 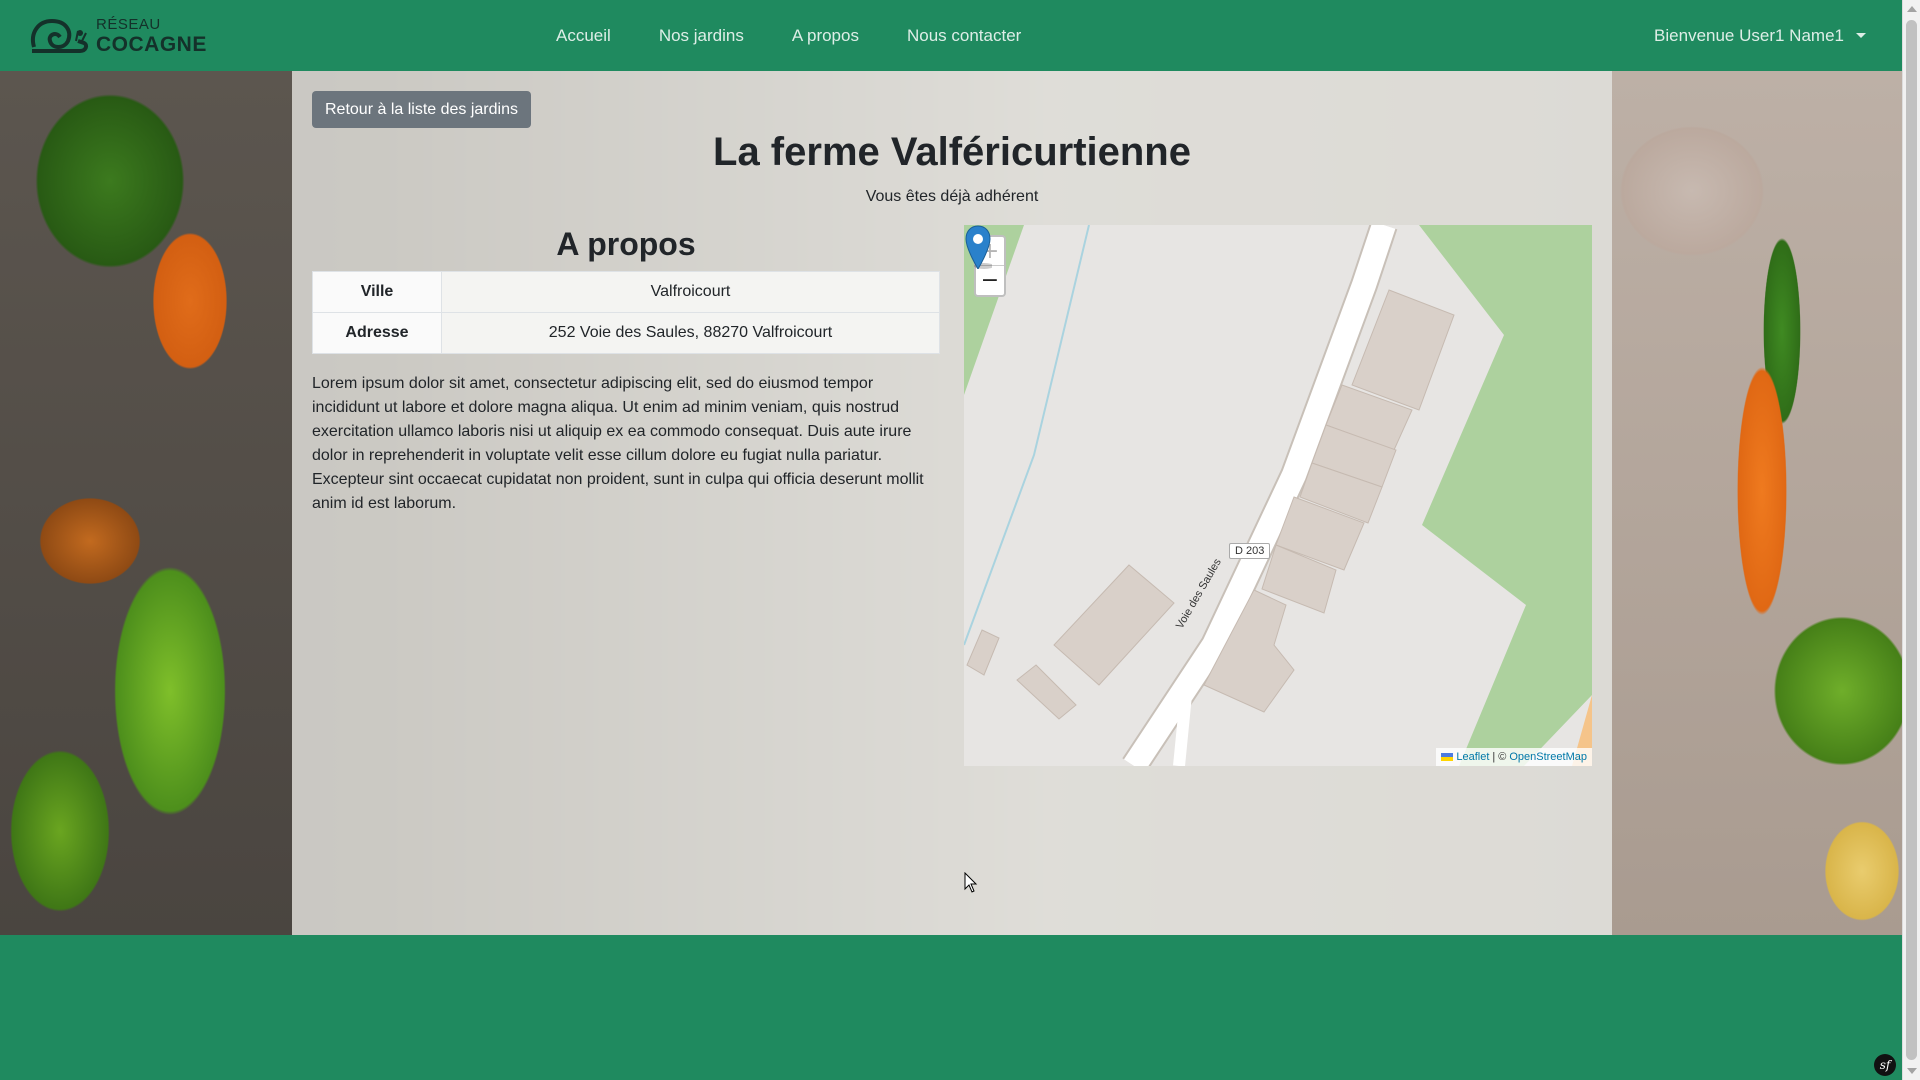 What do you see at coordinates (990, 280) in the screenshot?
I see `zoom-out-button: −` at bounding box center [990, 280].